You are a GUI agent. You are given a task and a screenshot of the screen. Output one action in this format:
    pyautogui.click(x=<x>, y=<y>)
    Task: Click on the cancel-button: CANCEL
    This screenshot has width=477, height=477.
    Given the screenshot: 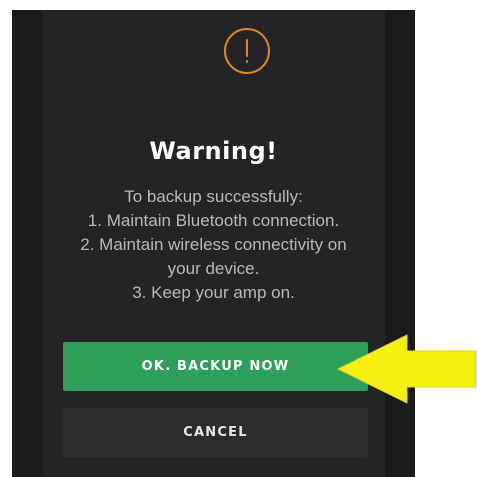 What is the action you would take?
    pyautogui.click(x=215, y=432)
    